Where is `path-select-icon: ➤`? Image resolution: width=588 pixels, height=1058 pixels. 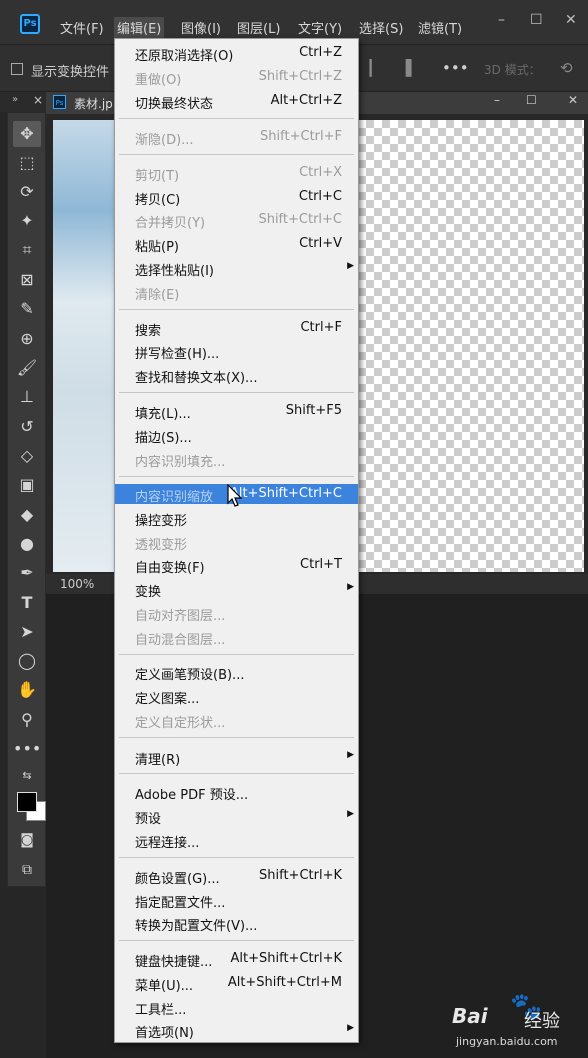 path-select-icon: ➤ is located at coordinates (27, 632).